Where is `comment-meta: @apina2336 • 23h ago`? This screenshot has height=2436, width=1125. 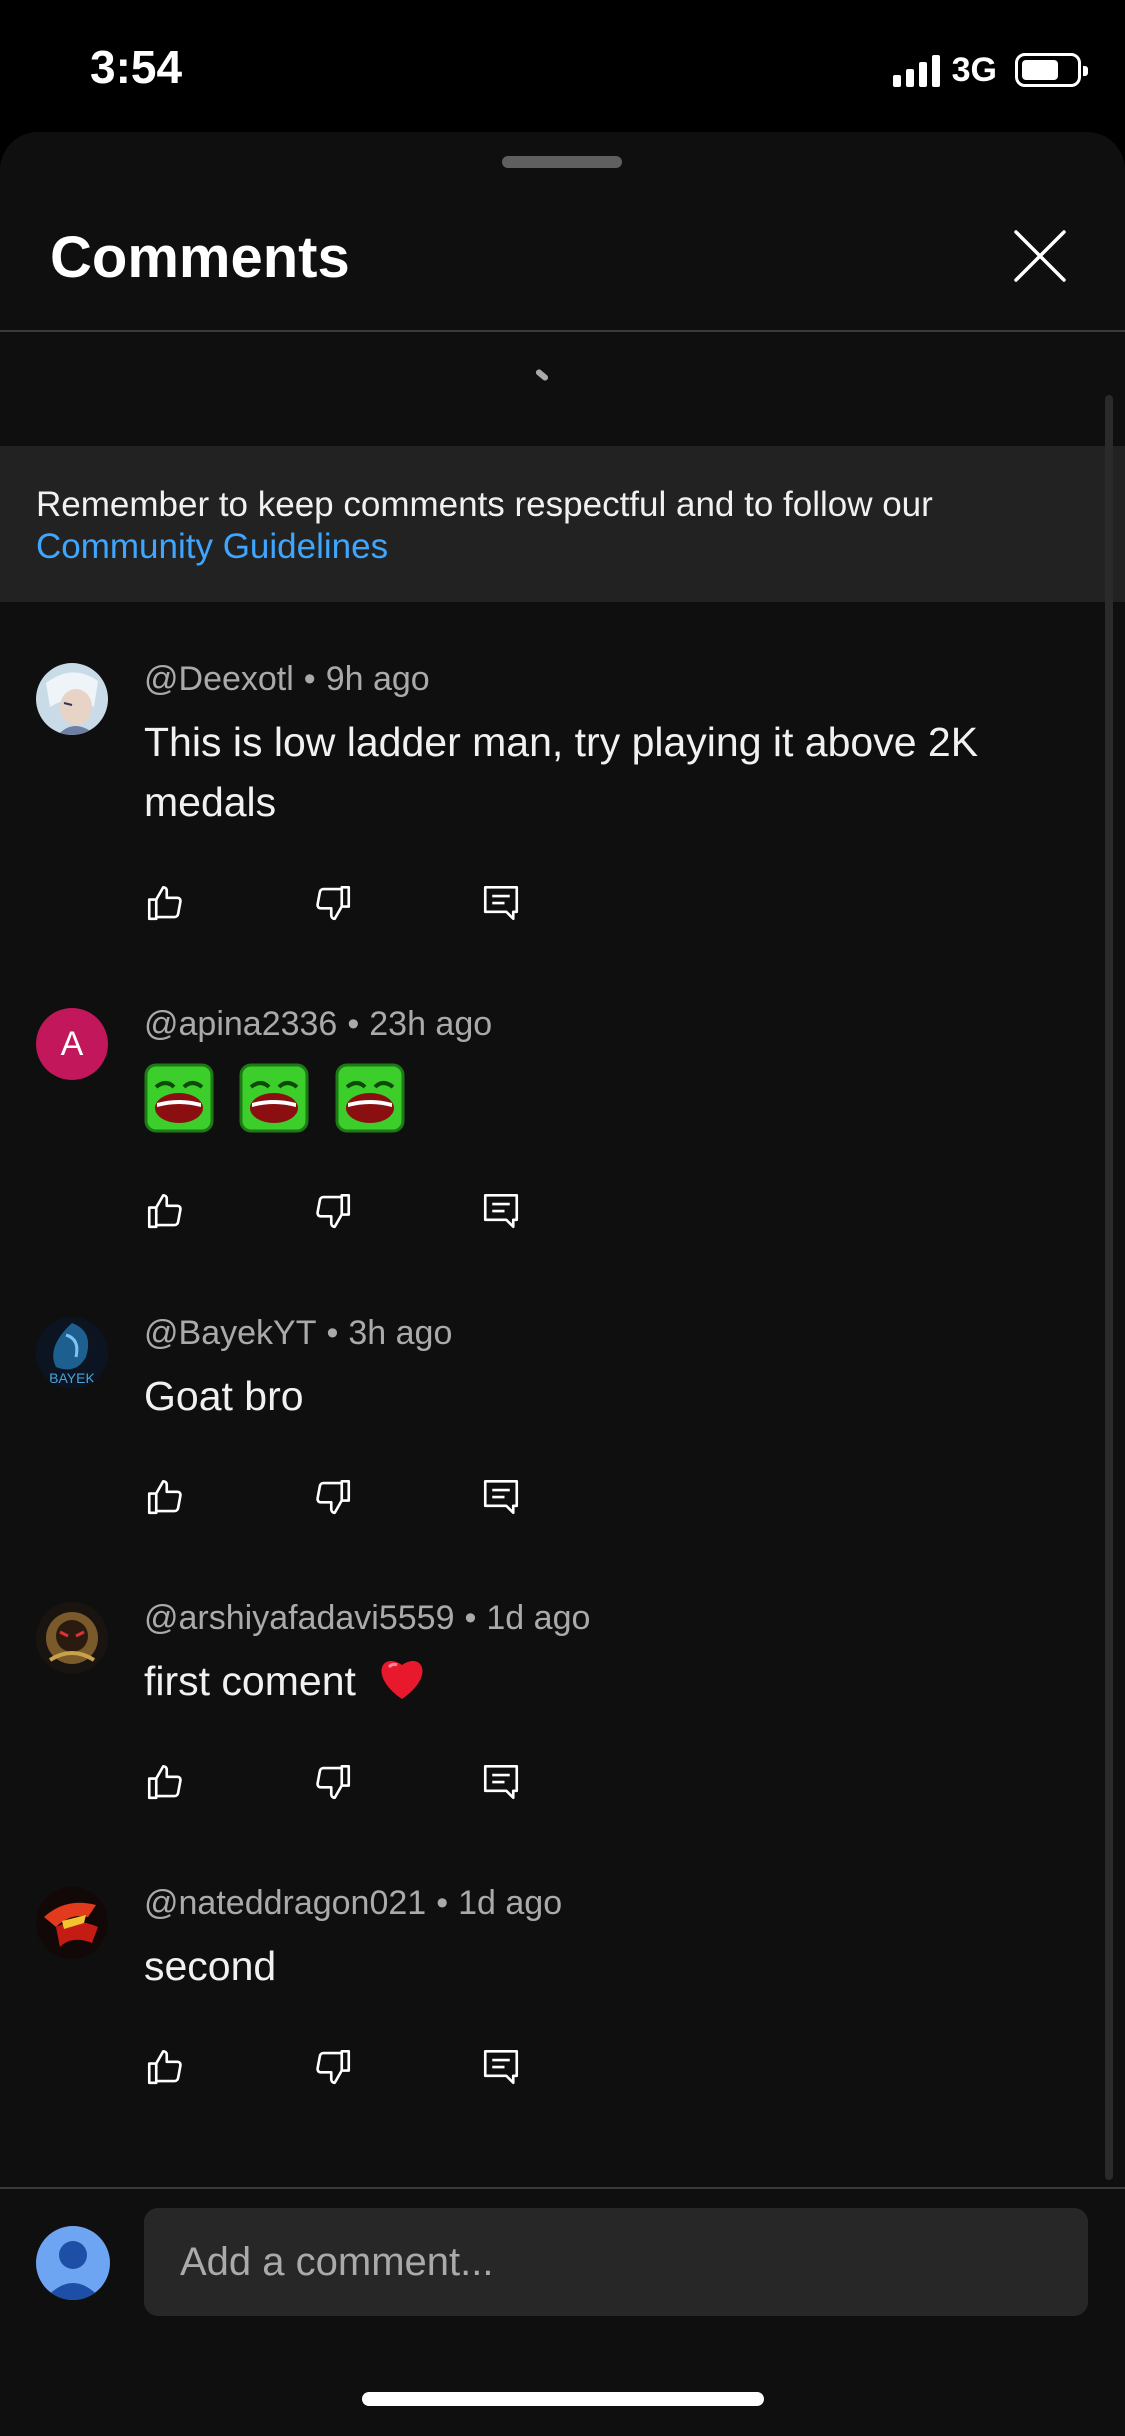
comment-meta: @apina2336 • 23h ago is located at coordinates (318, 1024).